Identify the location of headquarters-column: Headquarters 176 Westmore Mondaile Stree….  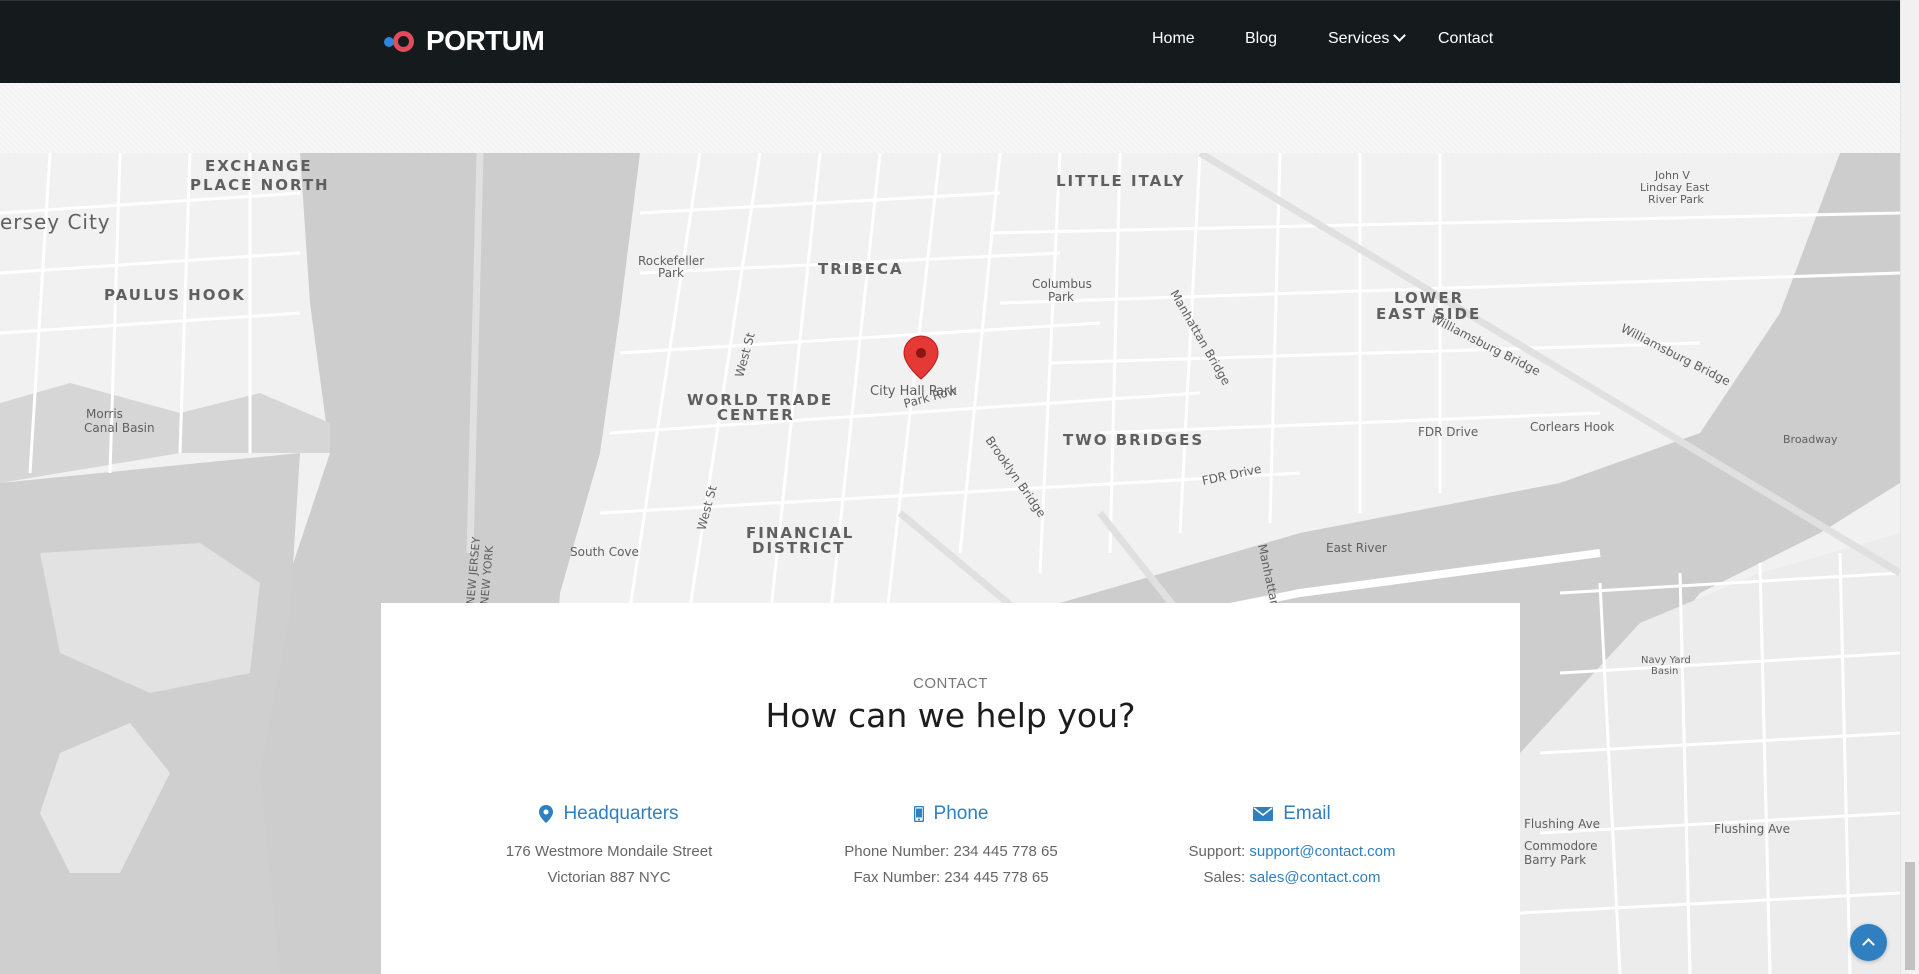
(609, 847).